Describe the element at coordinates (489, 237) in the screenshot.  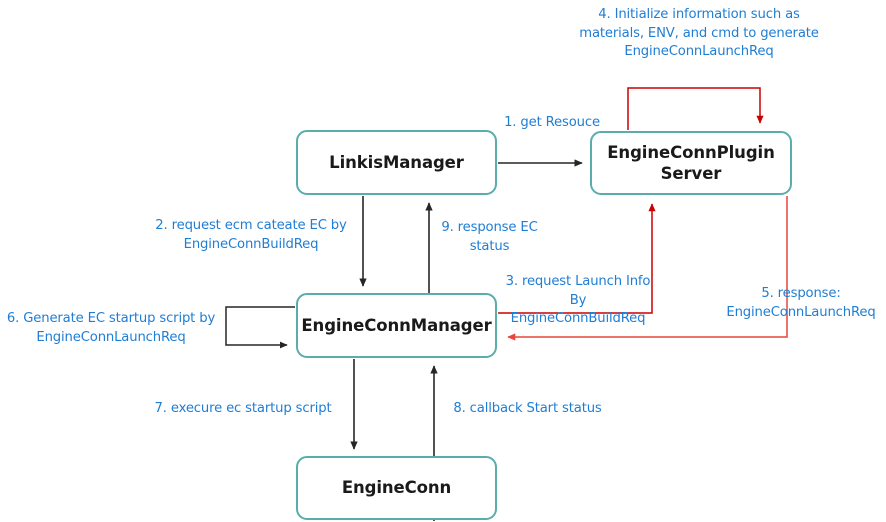
I see `edge-label-response-ec-status: 9. response EC status` at that location.